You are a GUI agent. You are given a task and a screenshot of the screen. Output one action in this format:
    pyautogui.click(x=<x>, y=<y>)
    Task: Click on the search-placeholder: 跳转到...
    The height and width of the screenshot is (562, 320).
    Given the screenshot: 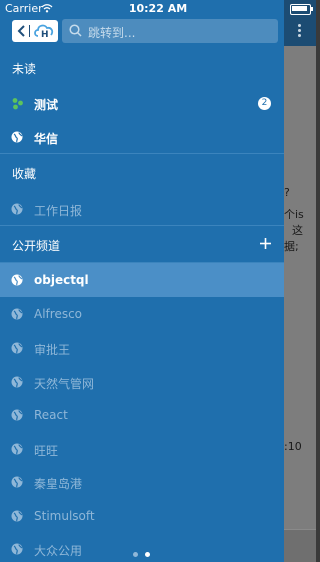 What is the action you would take?
    pyautogui.click(x=112, y=33)
    